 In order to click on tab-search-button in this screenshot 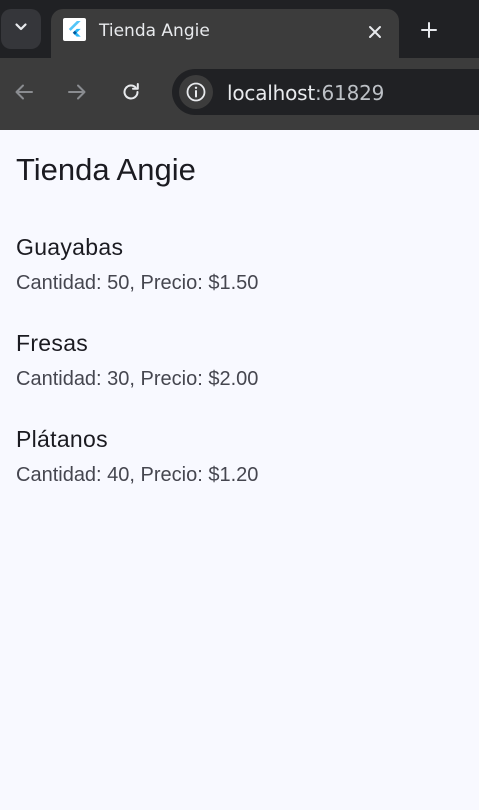, I will do `click(21, 29)`.